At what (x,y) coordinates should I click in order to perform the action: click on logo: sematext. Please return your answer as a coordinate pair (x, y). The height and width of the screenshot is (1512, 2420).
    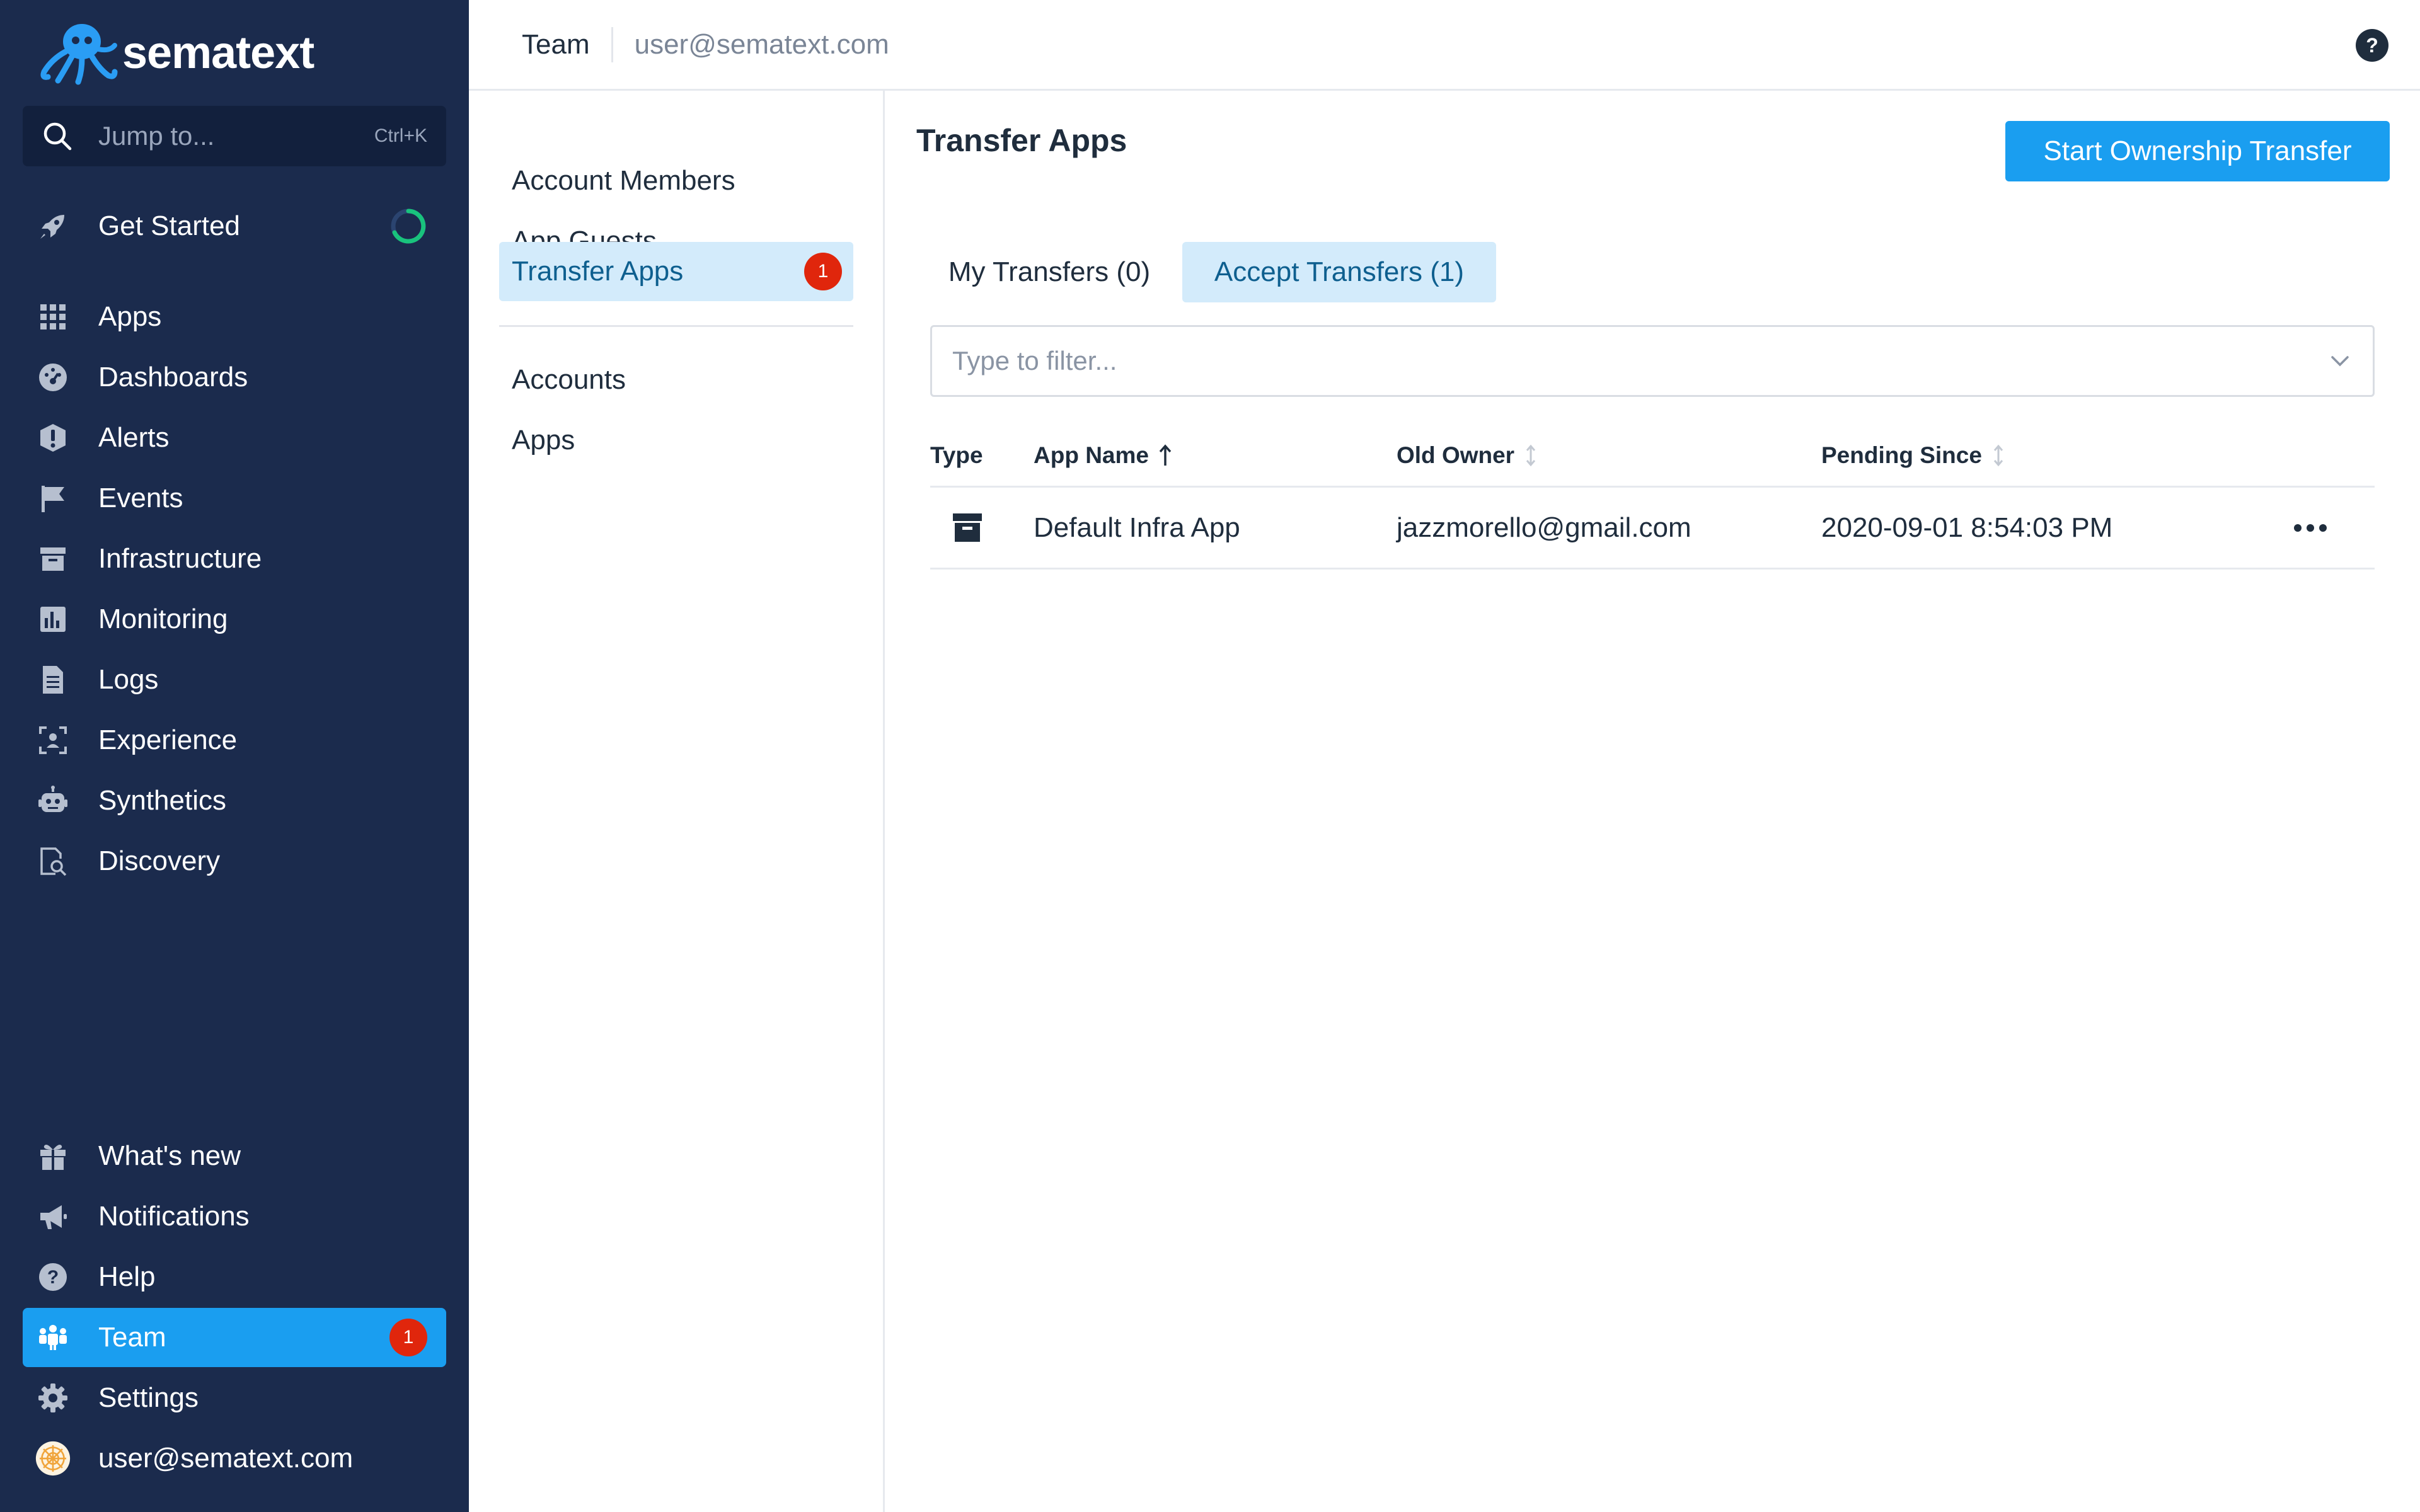
    Looking at the image, I should click on (175, 53).